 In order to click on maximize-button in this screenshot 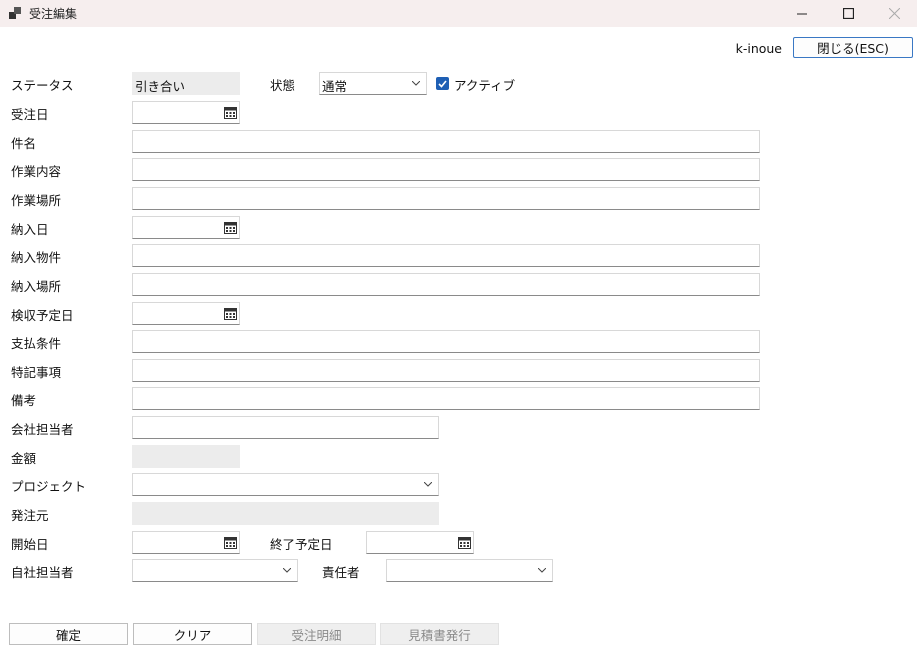, I will do `click(848, 13)`.